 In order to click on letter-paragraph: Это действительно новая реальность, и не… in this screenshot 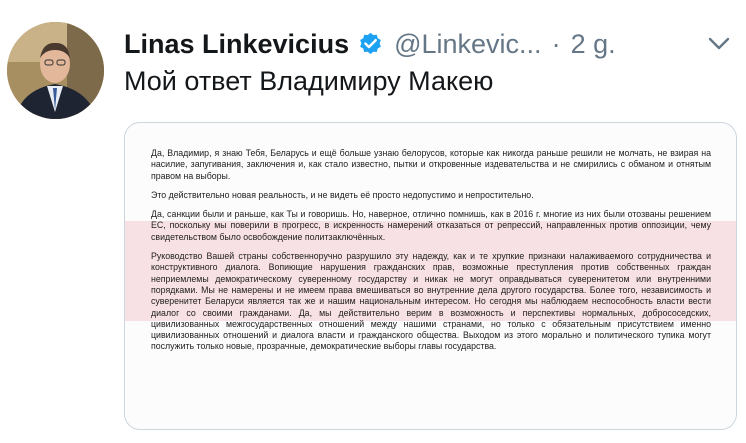, I will do `click(342, 194)`.